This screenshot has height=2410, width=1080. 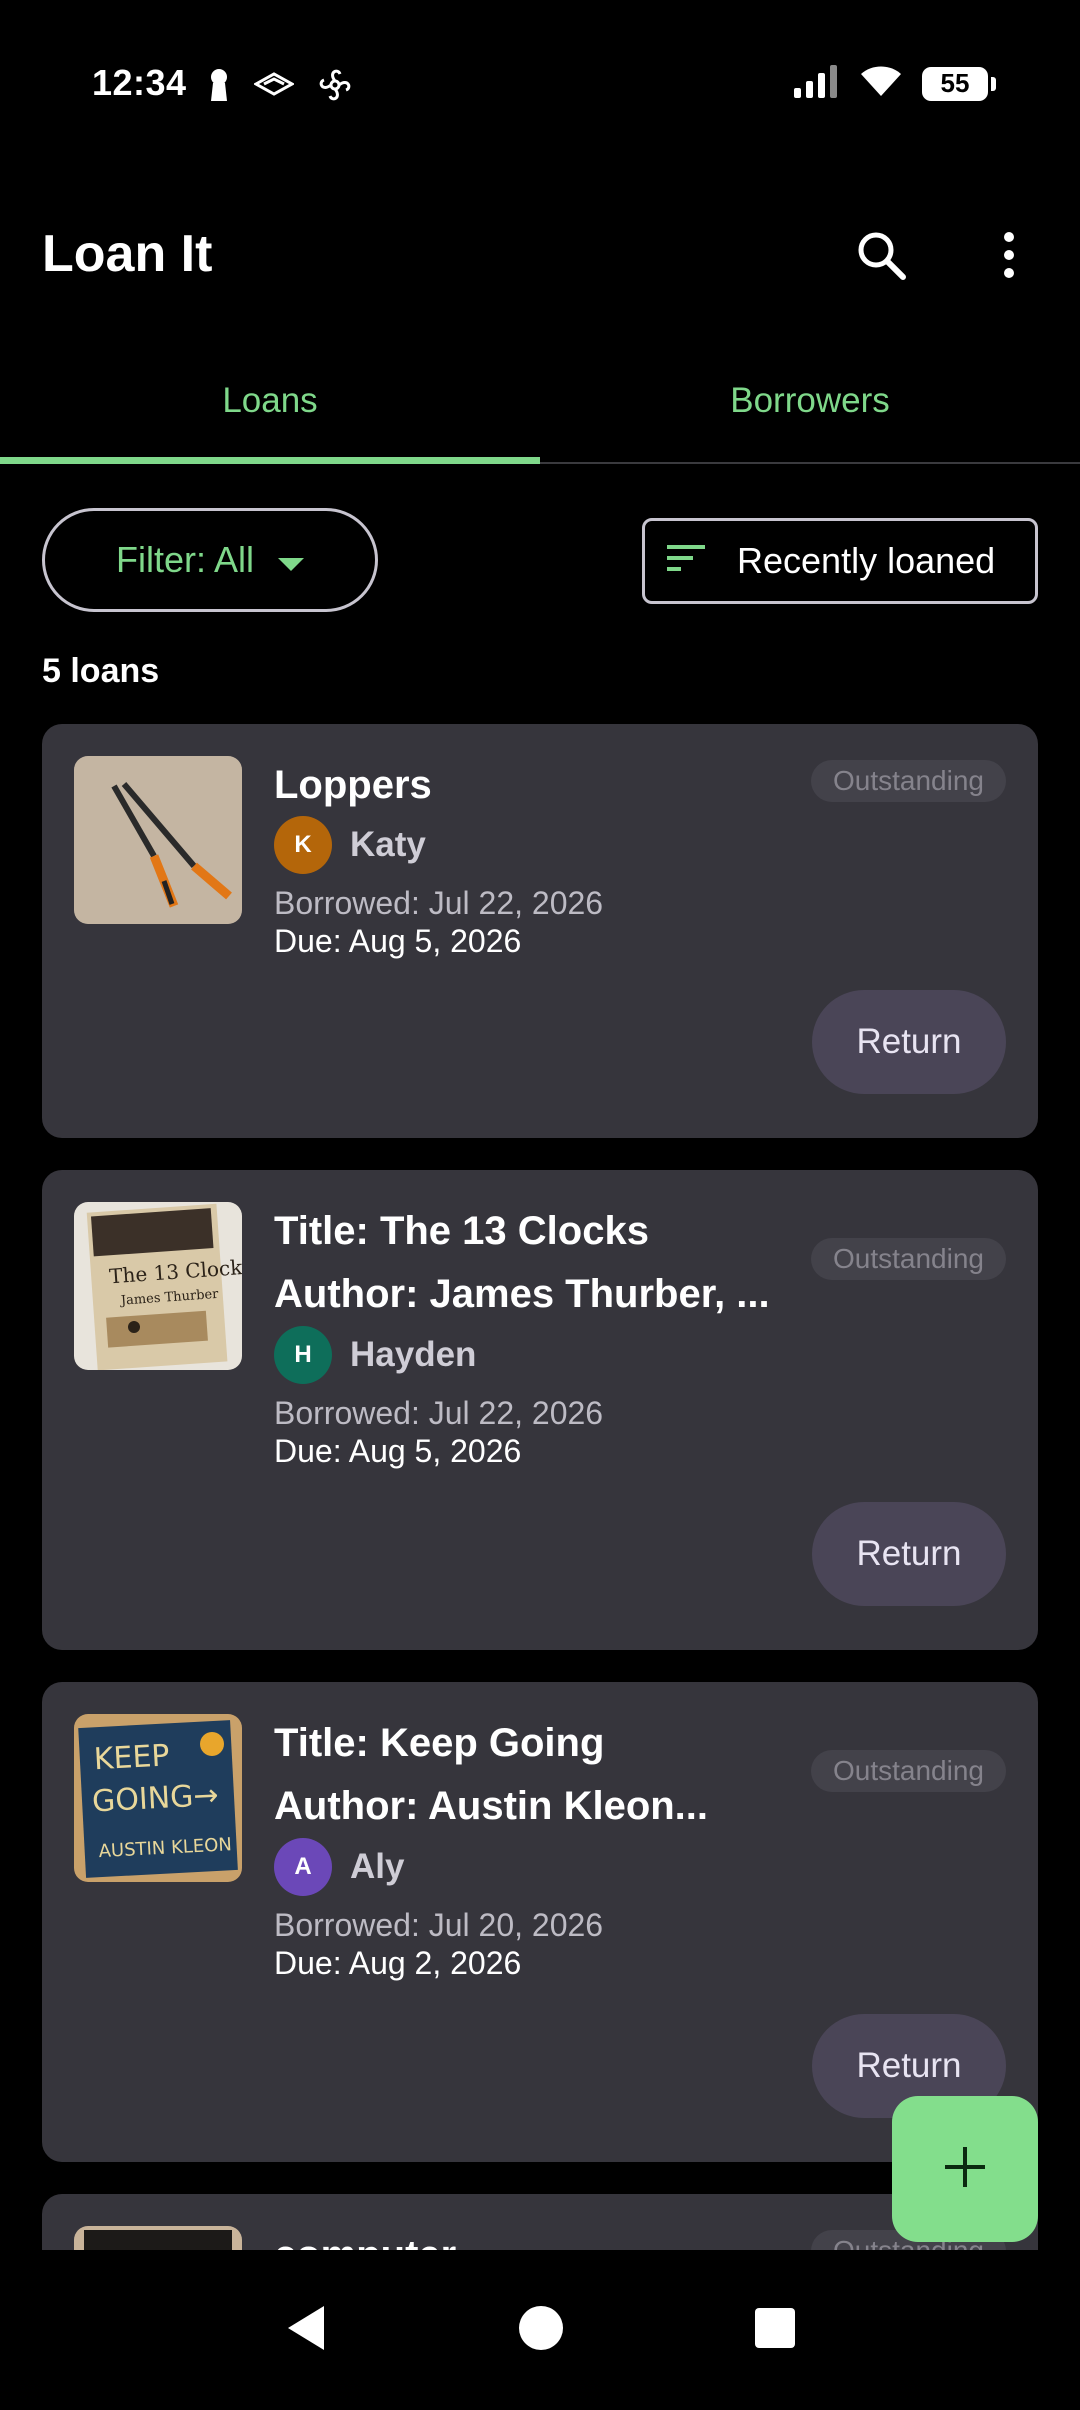 I want to click on recents-icon, so click(x=775, y=2330).